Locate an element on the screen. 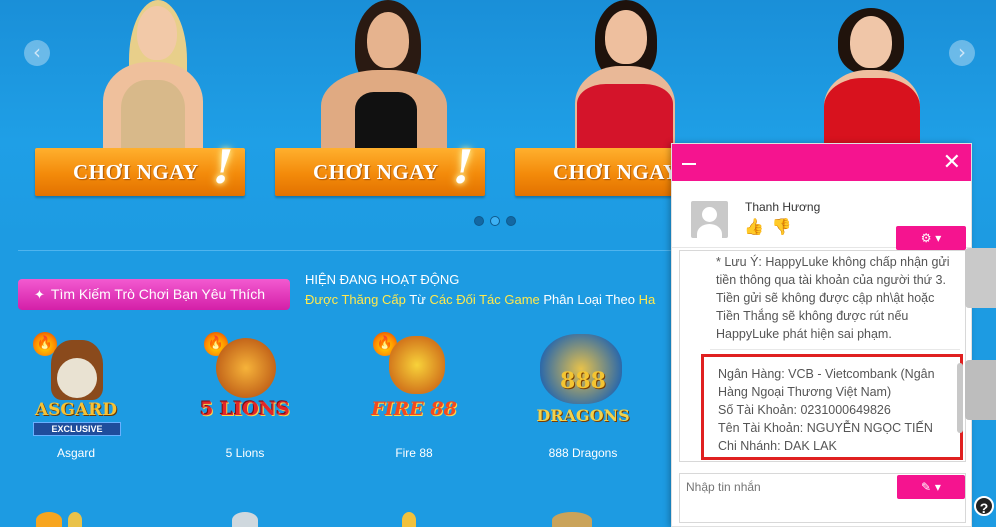 The width and height of the screenshot is (996, 527). game-tile-fire-88: 🔥 FIRE 88 Fire 88 is located at coordinates (414, 395).